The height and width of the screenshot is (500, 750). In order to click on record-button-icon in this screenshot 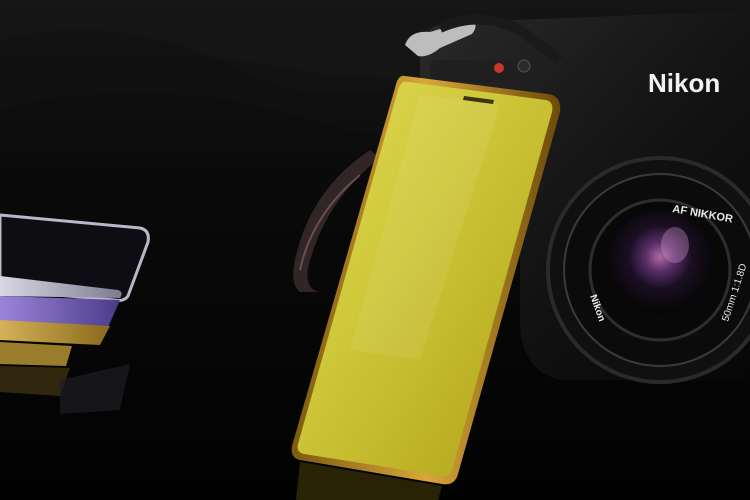, I will do `click(499, 68)`.